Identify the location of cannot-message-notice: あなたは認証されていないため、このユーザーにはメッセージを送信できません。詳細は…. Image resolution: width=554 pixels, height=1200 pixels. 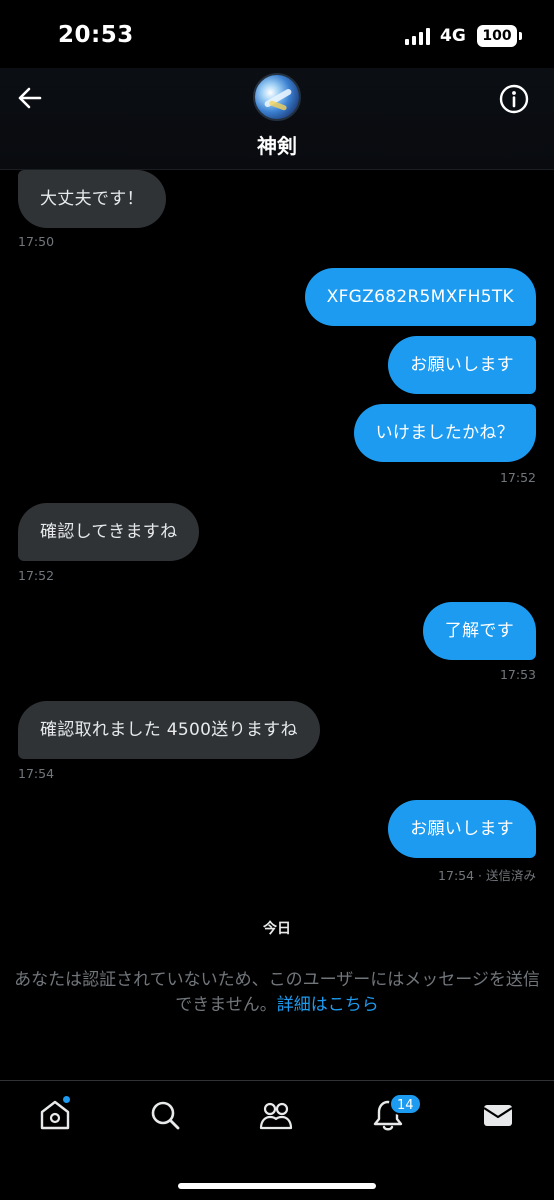
(277, 993).